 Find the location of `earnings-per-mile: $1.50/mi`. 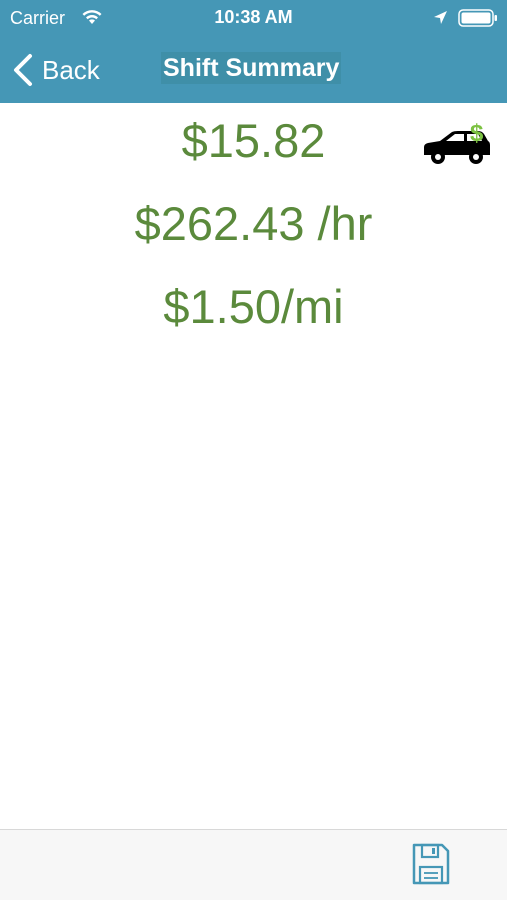

earnings-per-mile: $1.50/mi is located at coordinates (253, 306).